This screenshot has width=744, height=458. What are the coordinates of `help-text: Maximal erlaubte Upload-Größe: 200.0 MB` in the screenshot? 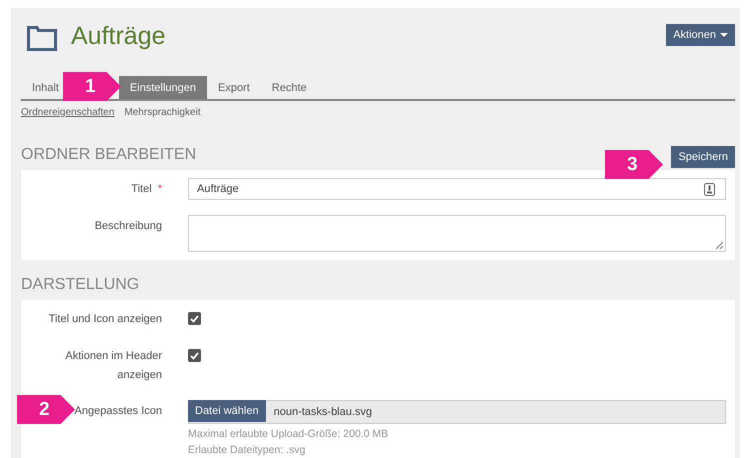 It's located at (289, 434).